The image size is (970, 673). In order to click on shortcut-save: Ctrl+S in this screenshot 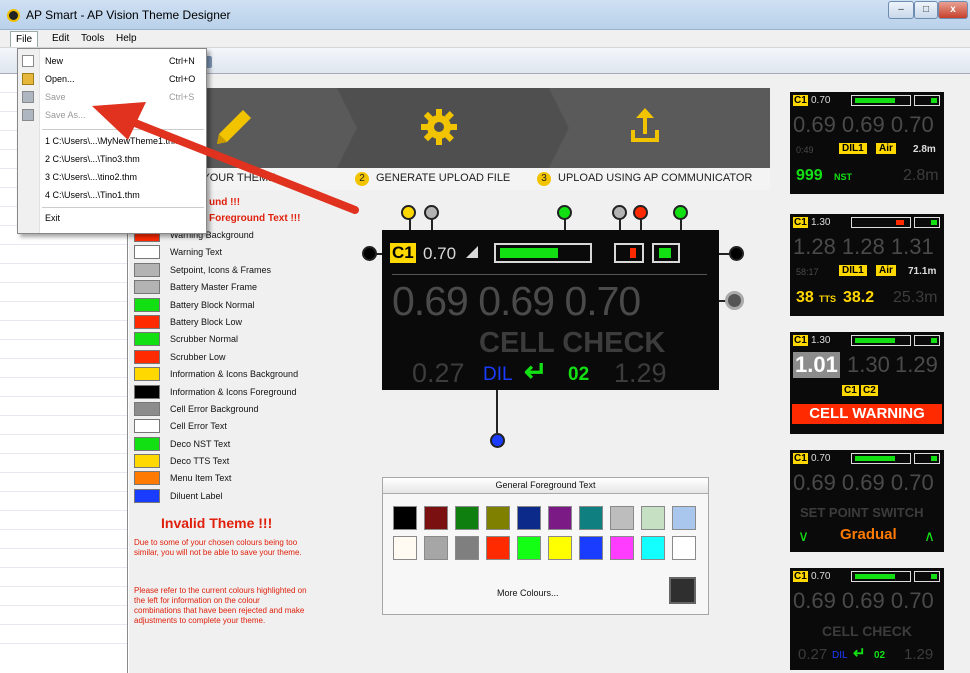, I will do `click(182, 97)`.